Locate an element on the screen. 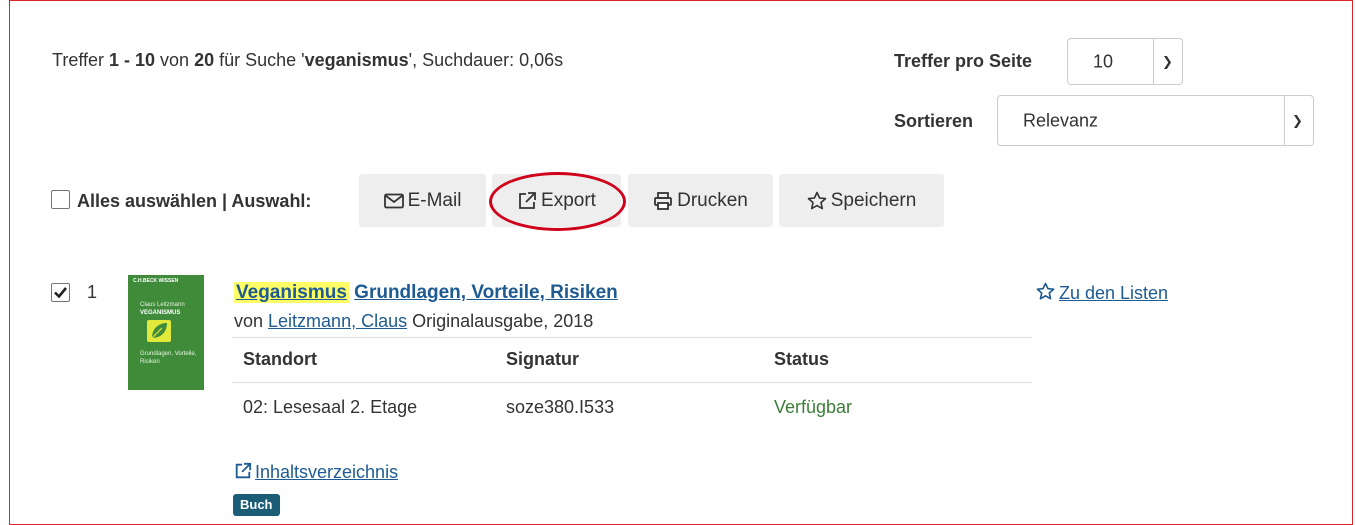 The width and height of the screenshot is (1356, 525). cover-author: Claus Leitzmann is located at coordinates (162, 305).